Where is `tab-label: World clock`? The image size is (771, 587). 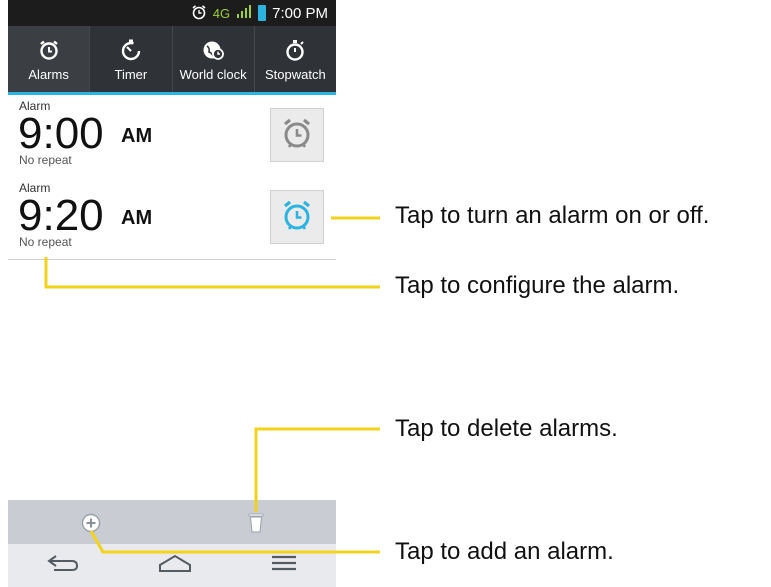
tab-label: World clock is located at coordinates (213, 74).